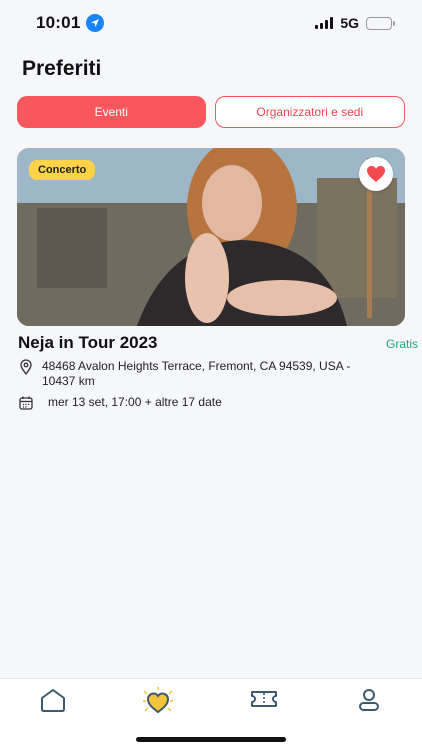 Image resolution: width=422 pixels, height=750 pixels. What do you see at coordinates (369, 718) in the screenshot?
I see `nav-profile` at bounding box center [369, 718].